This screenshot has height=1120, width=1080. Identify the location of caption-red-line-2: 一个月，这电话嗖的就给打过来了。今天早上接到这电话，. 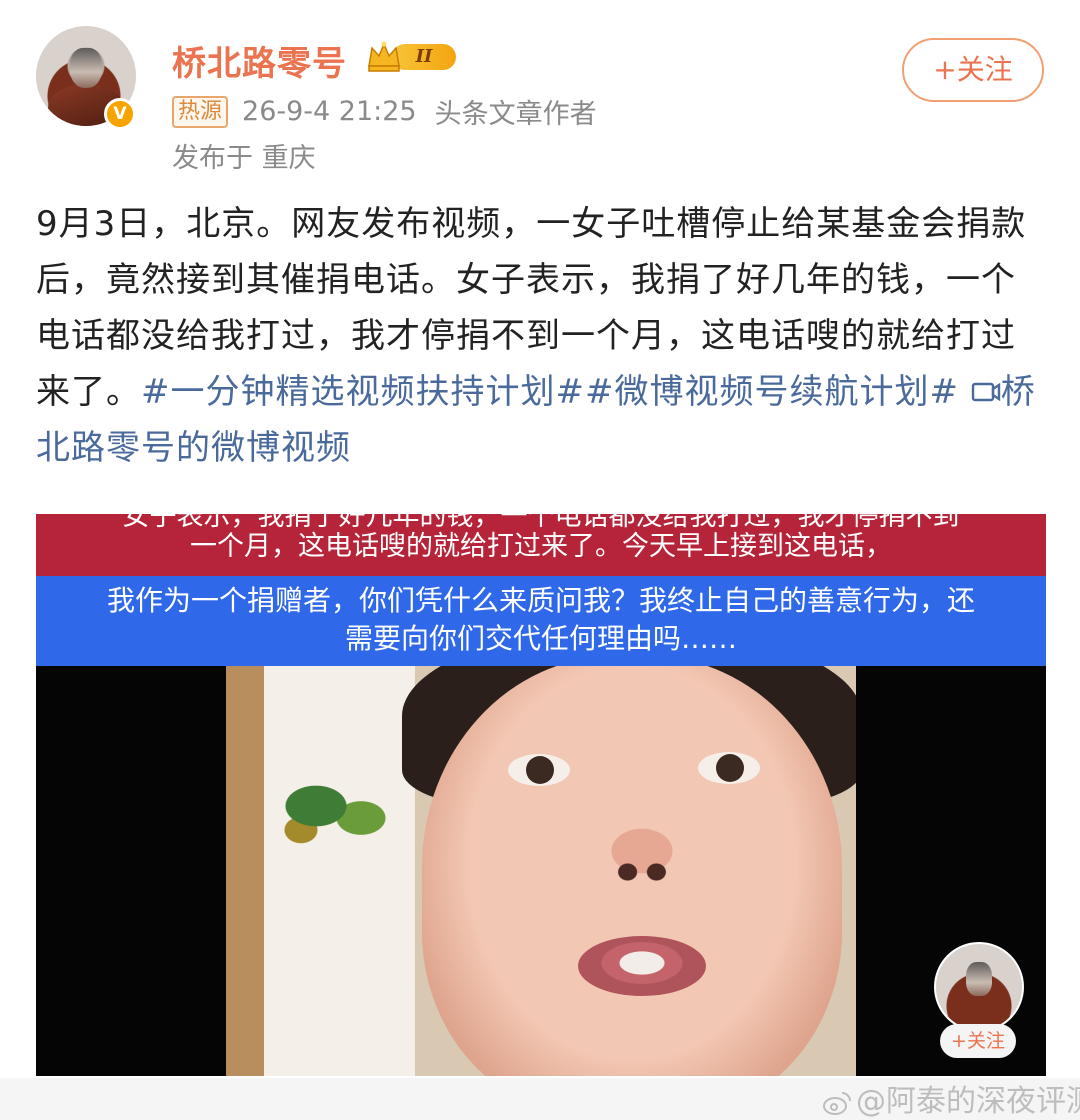
(541, 546).